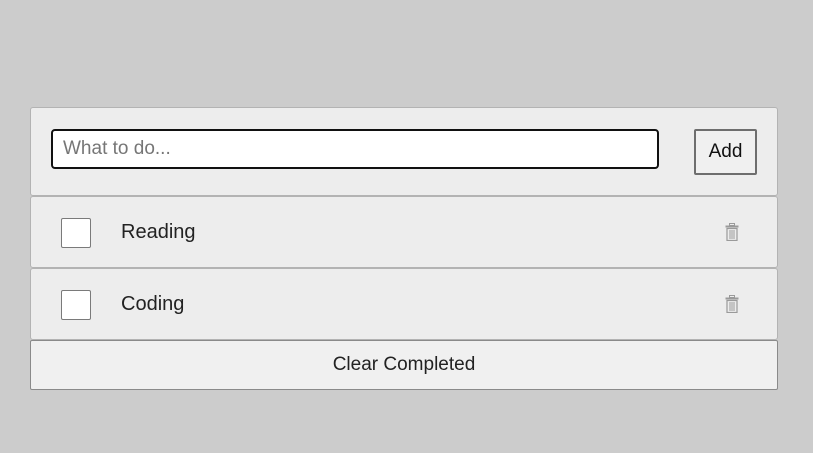 This screenshot has height=453, width=813. I want to click on todo-label: Reading, so click(158, 232).